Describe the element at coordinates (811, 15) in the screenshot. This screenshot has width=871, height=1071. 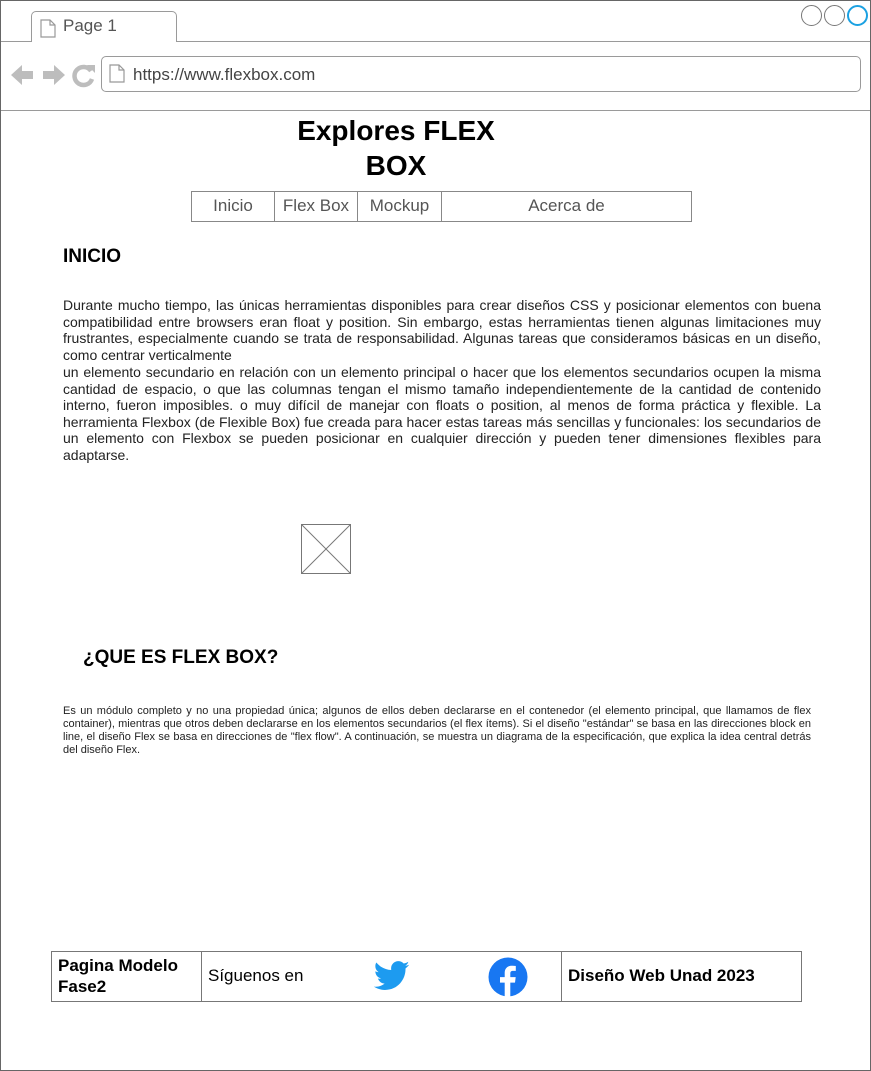
I see `minimize-button` at that location.